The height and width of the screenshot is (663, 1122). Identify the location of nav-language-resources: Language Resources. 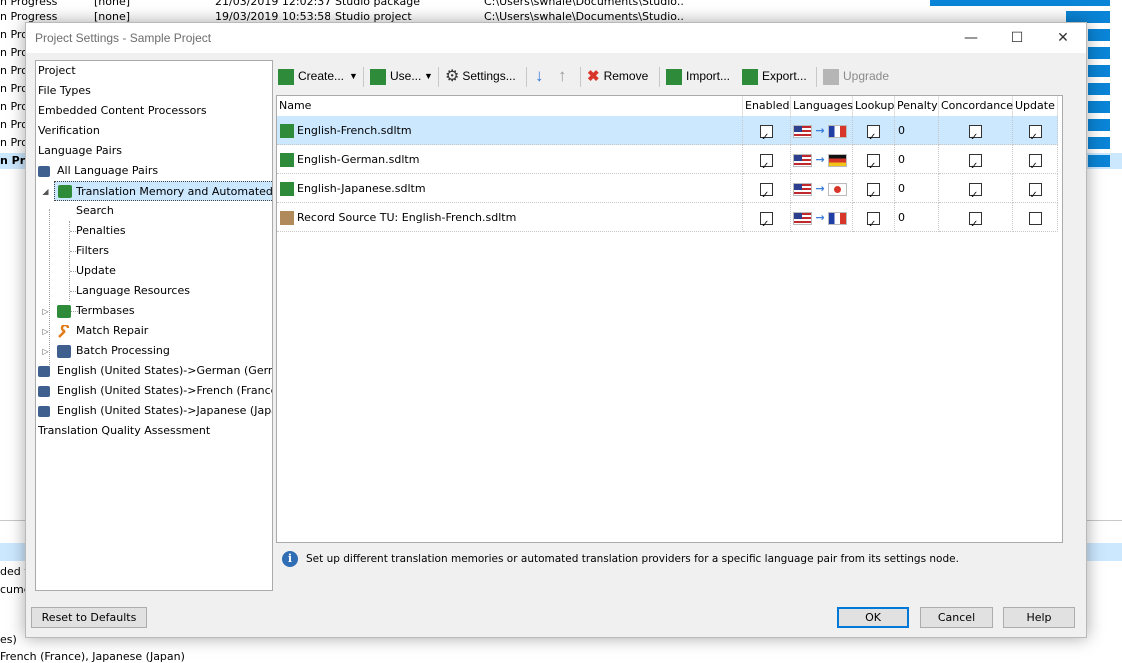
(133, 291).